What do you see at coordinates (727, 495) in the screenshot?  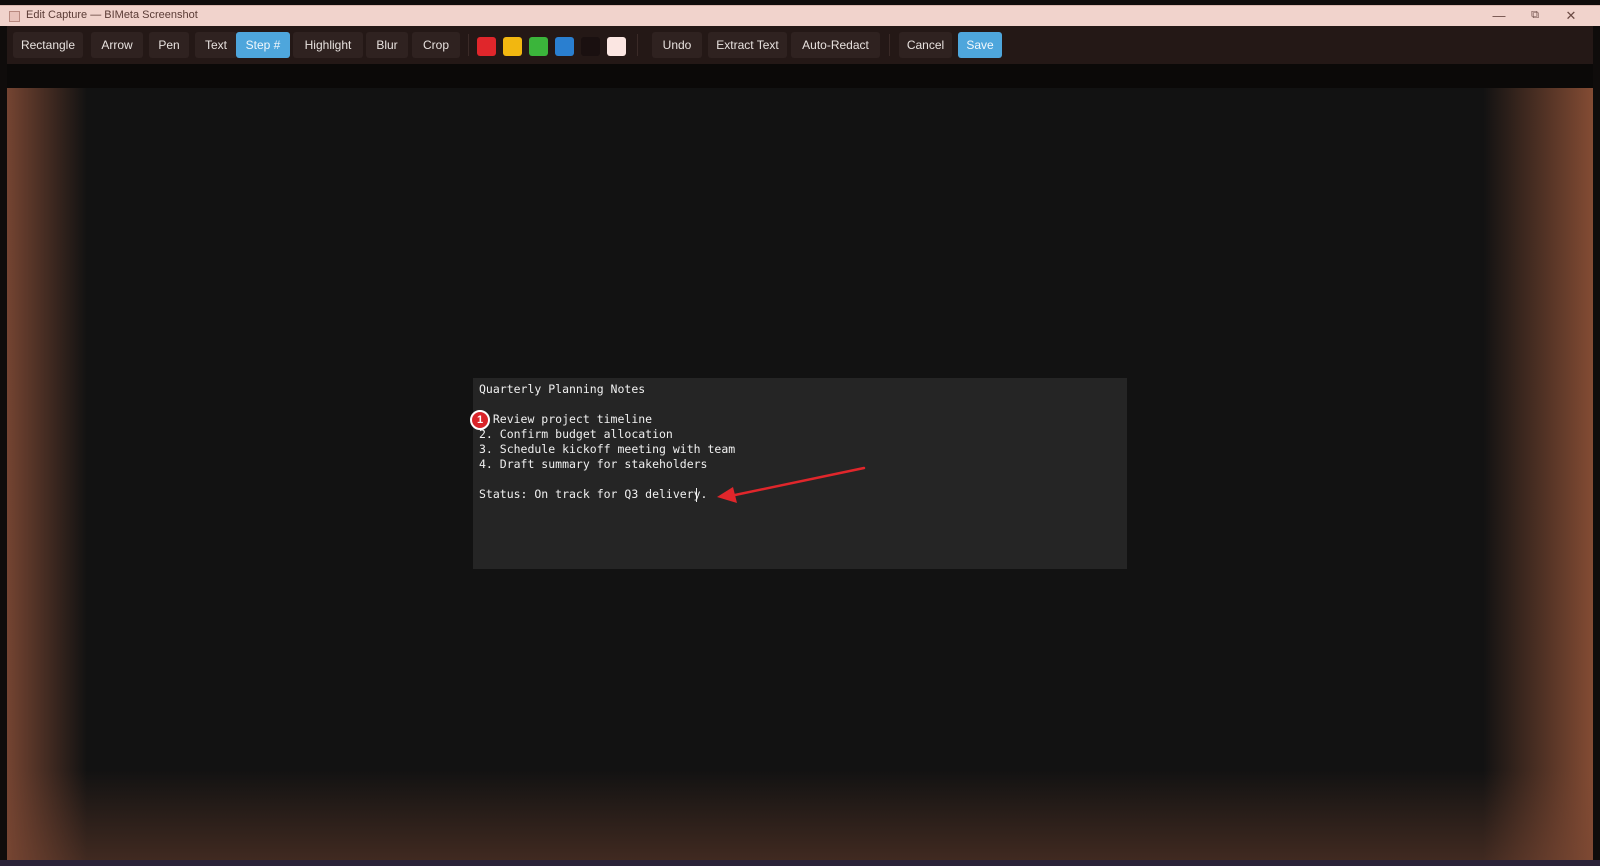 I see `arrow-head` at bounding box center [727, 495].